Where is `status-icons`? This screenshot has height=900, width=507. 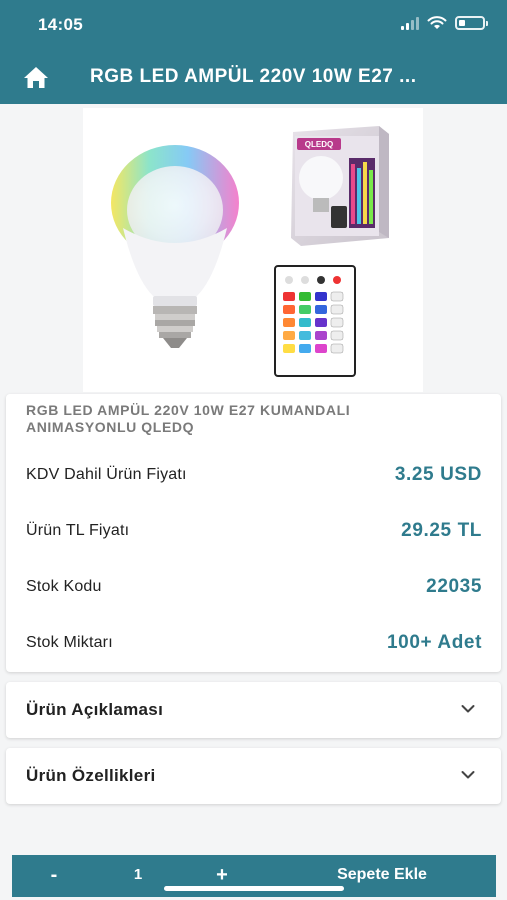 status-icons is located at coordinates (444, 23).